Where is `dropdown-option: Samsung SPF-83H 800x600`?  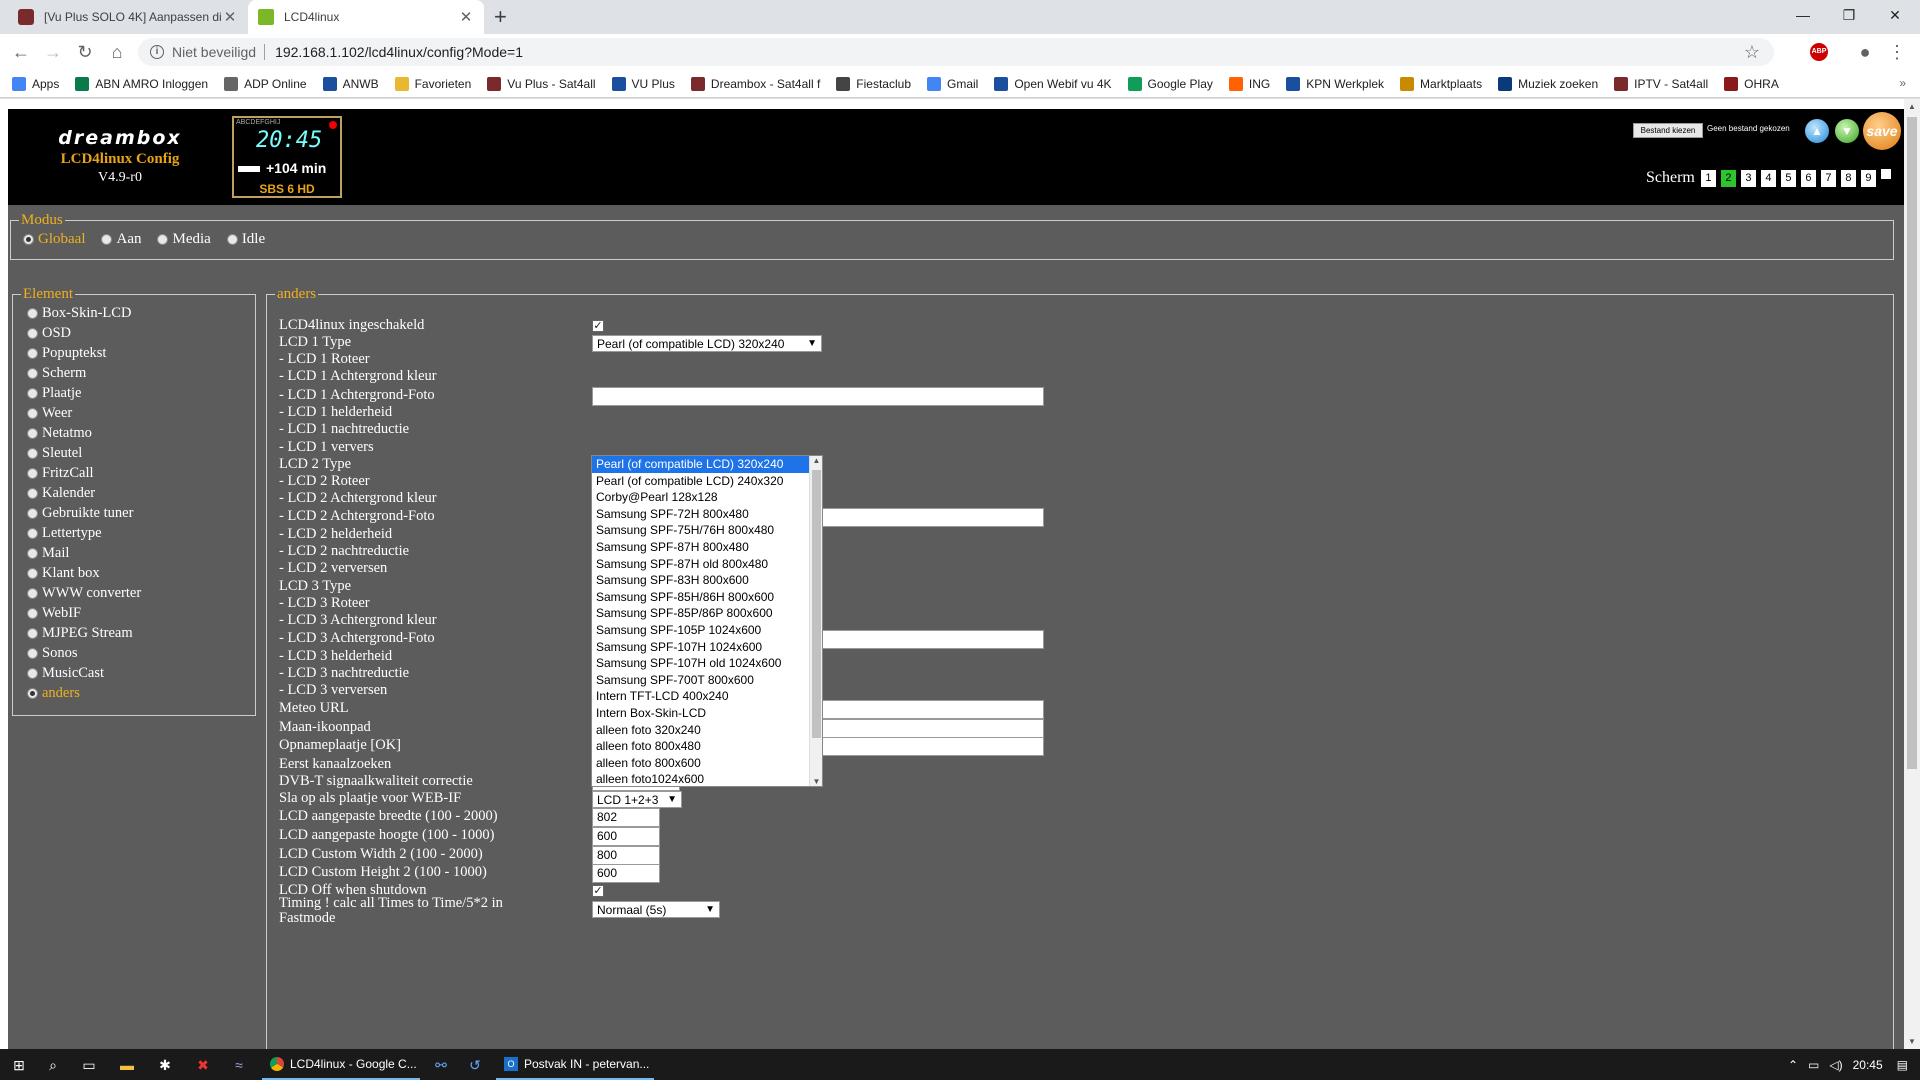
dropdown-option: Samsung SPF-83H 800x600 is located at coordinates (701, 580).